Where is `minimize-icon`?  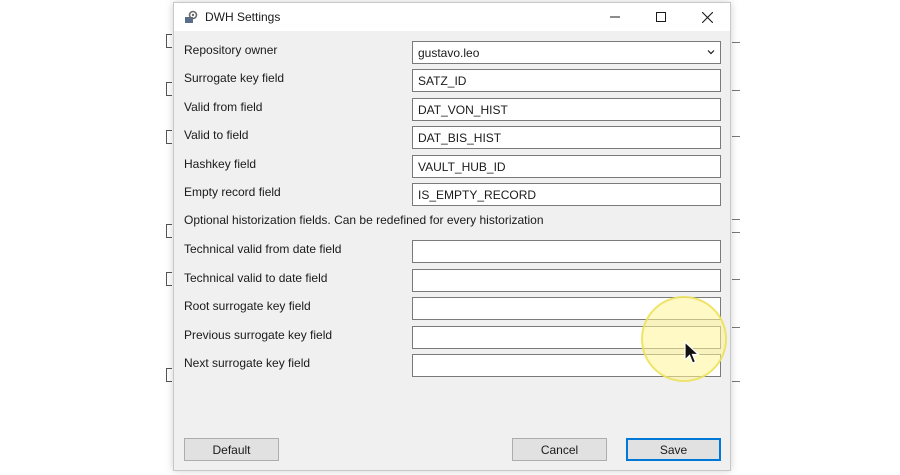
minimize-icon is located at coordinates (615, 17).